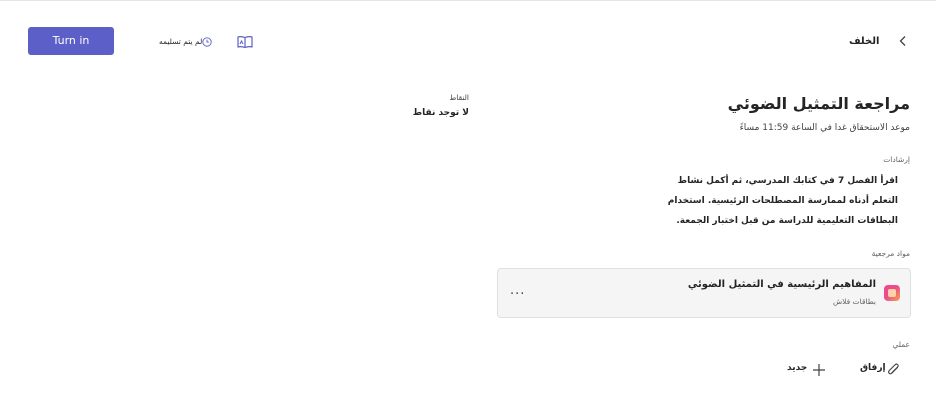 This screenshot has width=936, height=411. Describe the element at coordinates (181, 41) in the screenshot. I see `submission-status: لم يتم تسليمه` at that location.